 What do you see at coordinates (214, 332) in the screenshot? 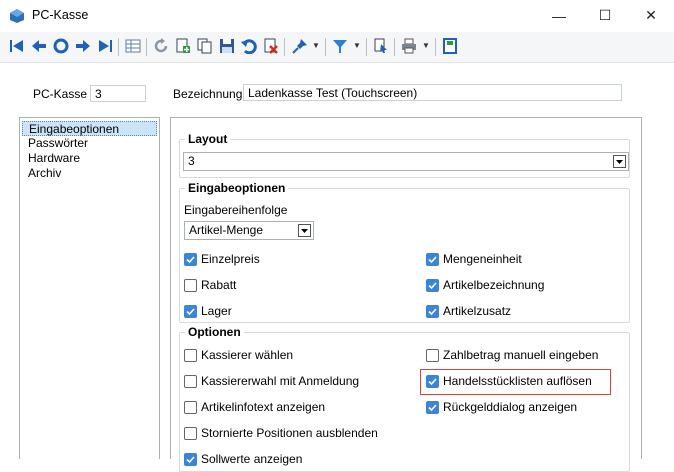
I see `optionen-group-title: Optionen` at bounding box center [214, 332].